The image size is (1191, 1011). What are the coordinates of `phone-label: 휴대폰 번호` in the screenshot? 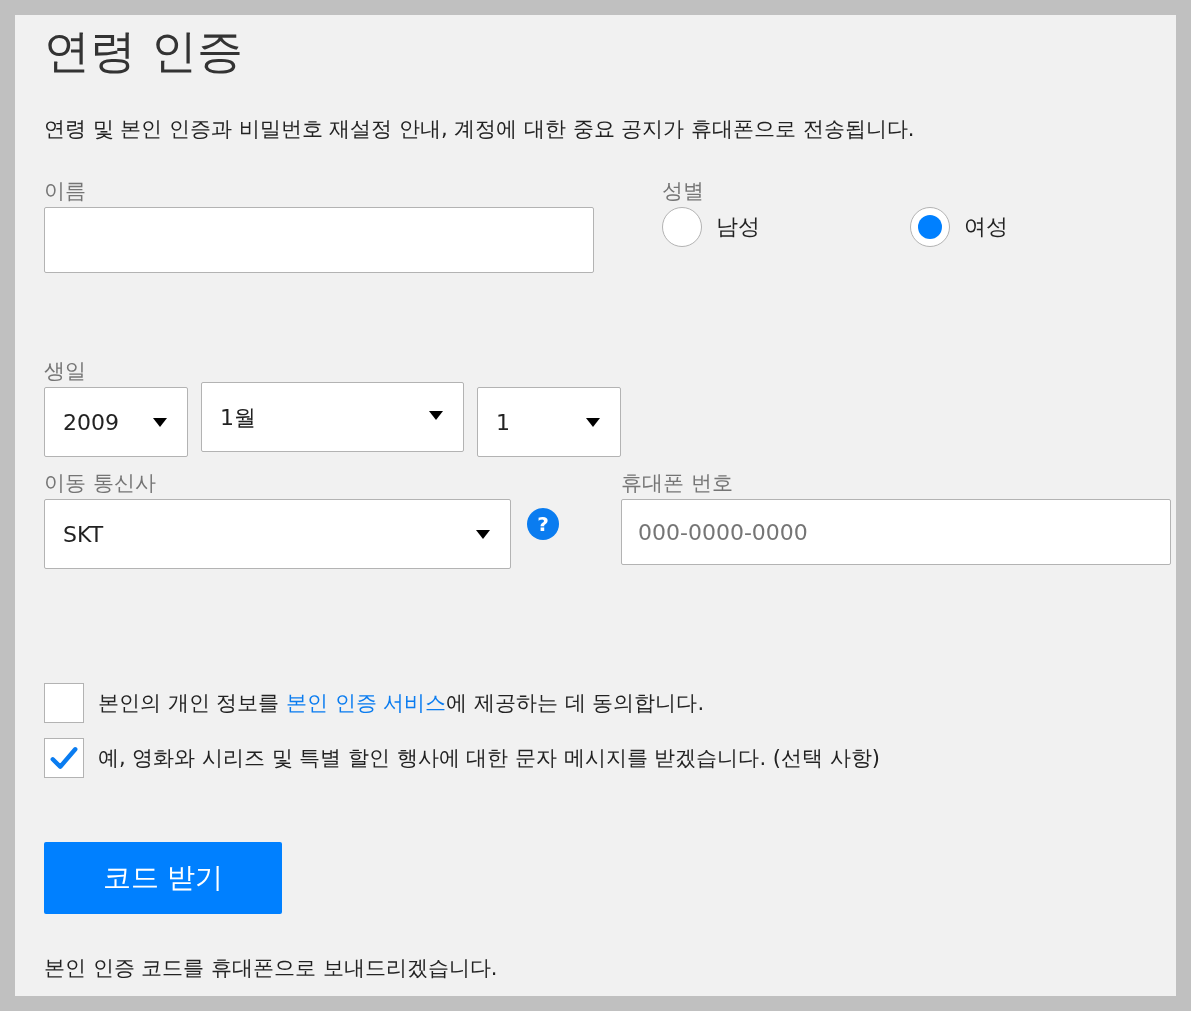 It's located at (677, 483).